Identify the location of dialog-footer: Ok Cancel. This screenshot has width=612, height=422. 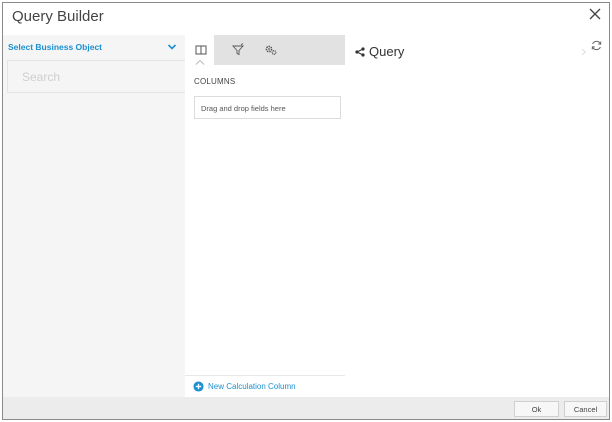
(306, 408).